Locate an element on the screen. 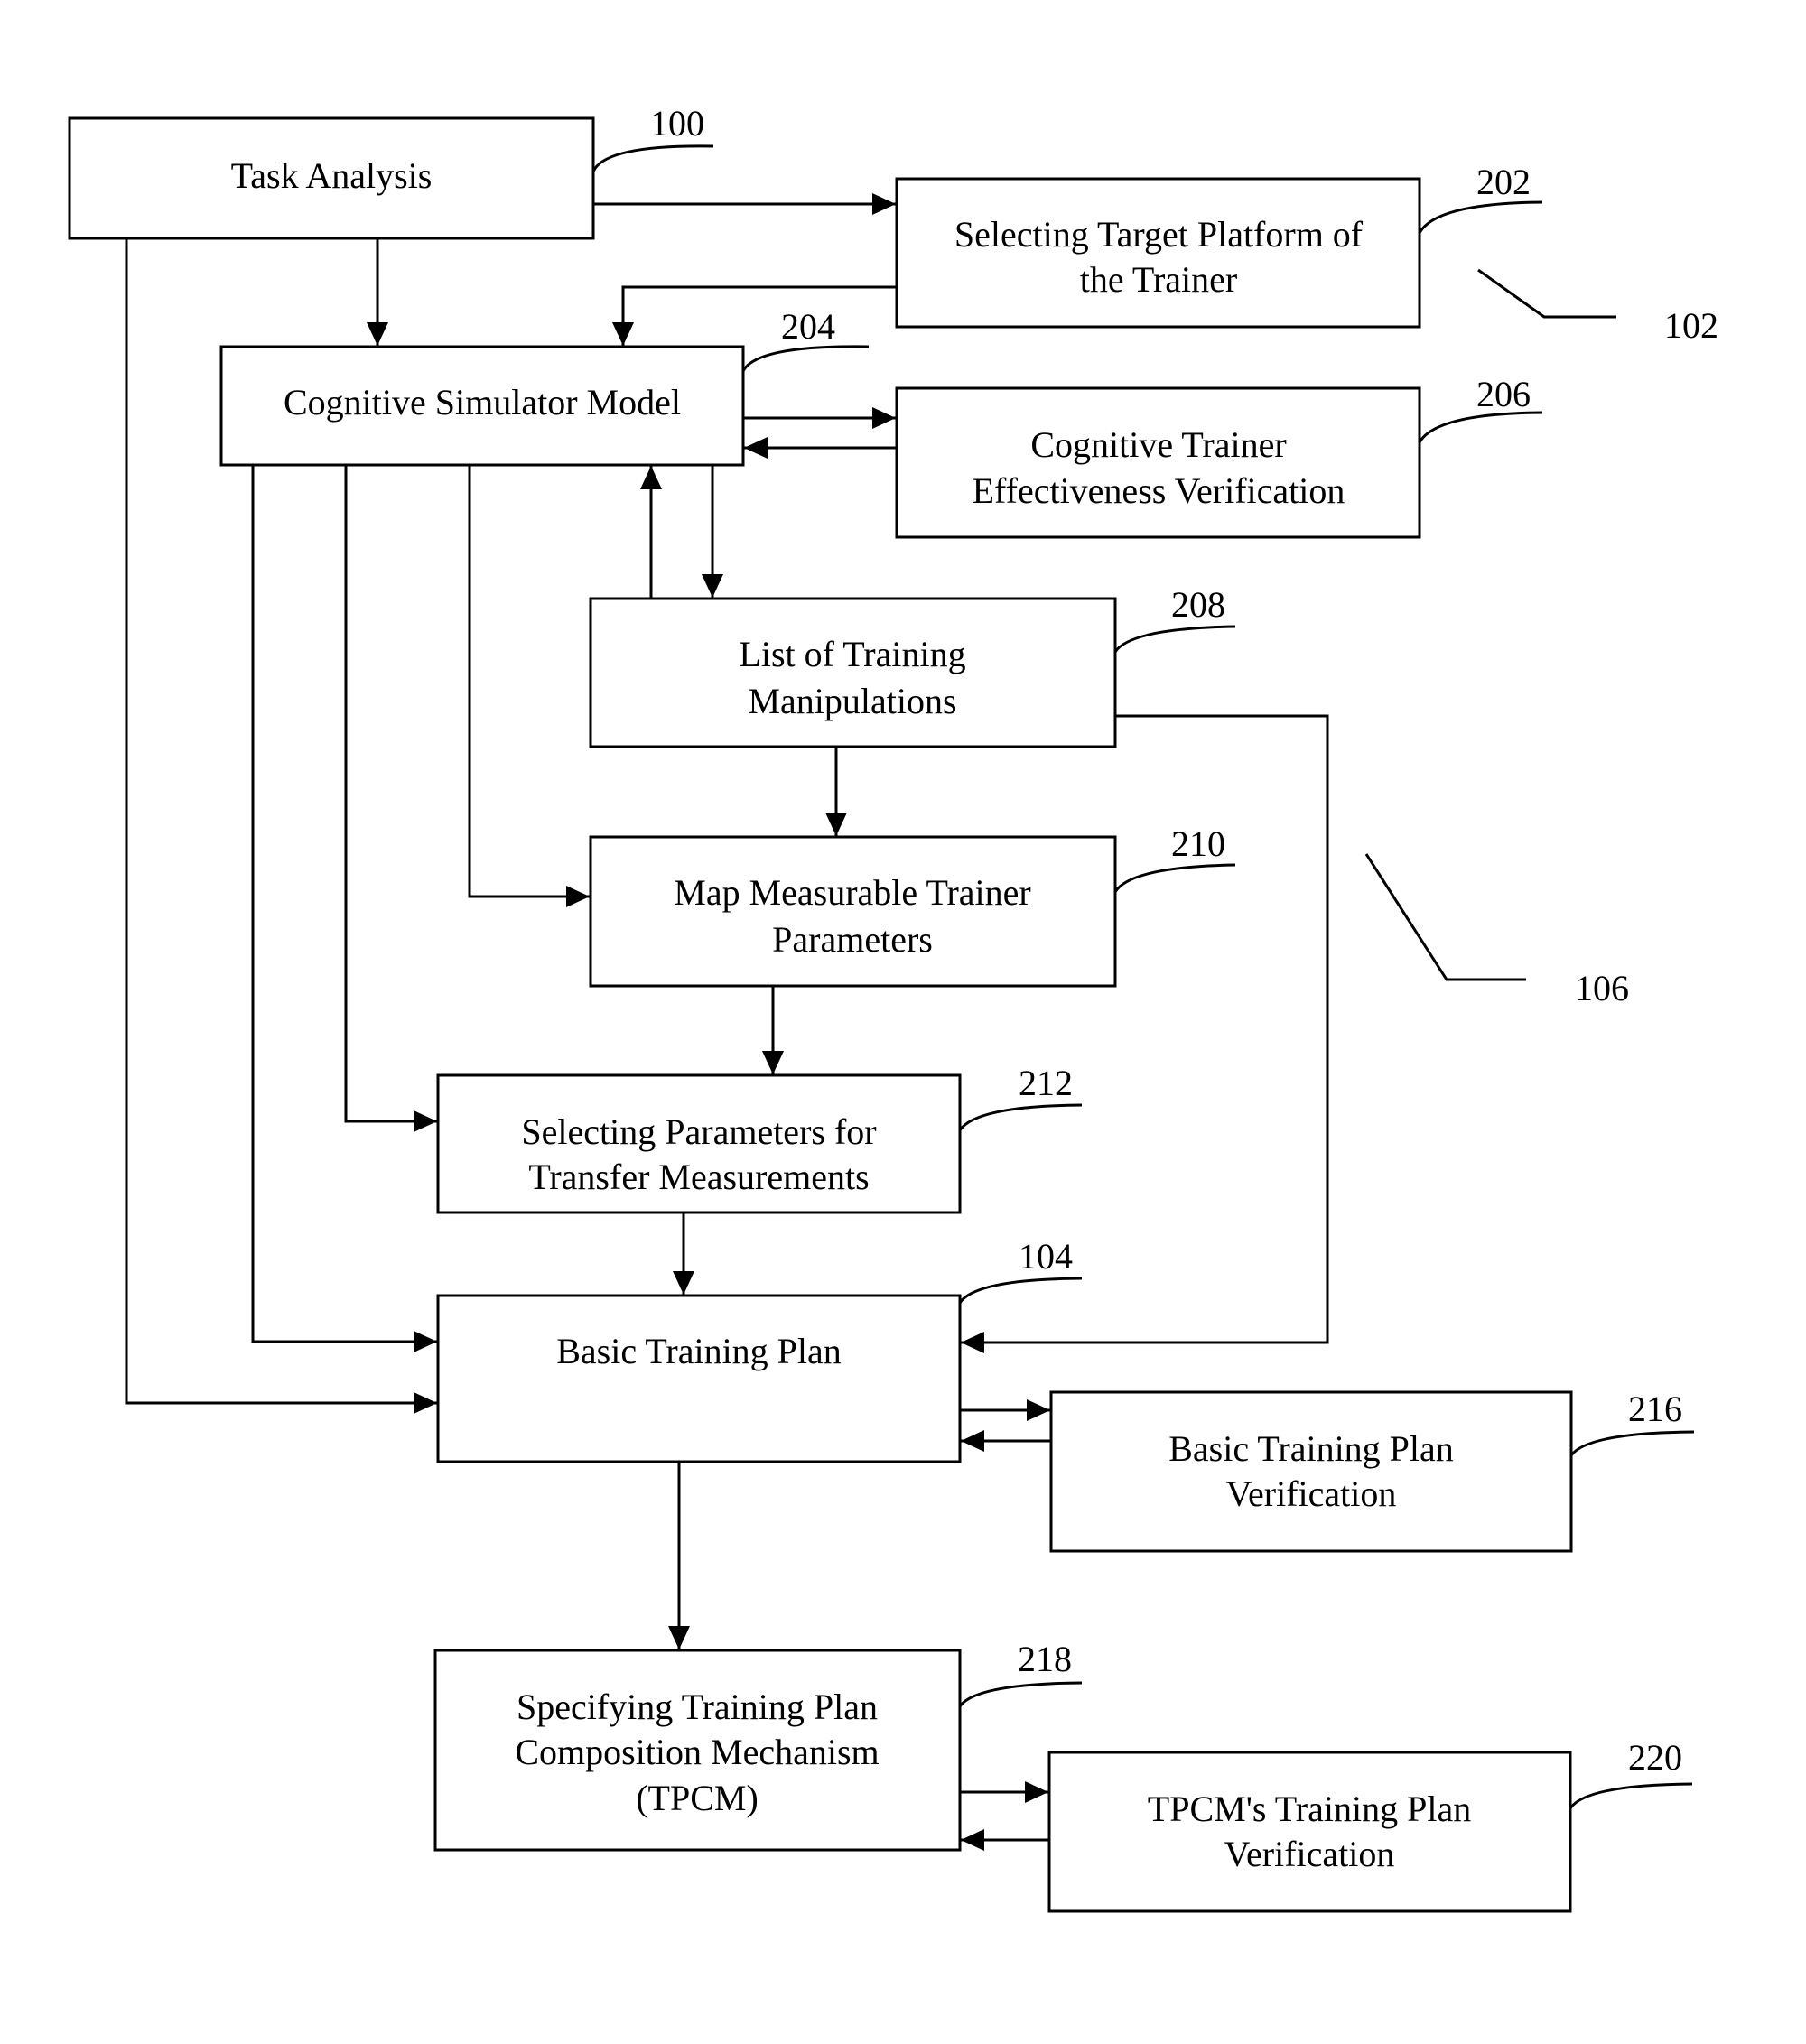 The height and width of the screenshot is (2044, 1806). ref-102: 102 is located at coordinates (1691, 325).